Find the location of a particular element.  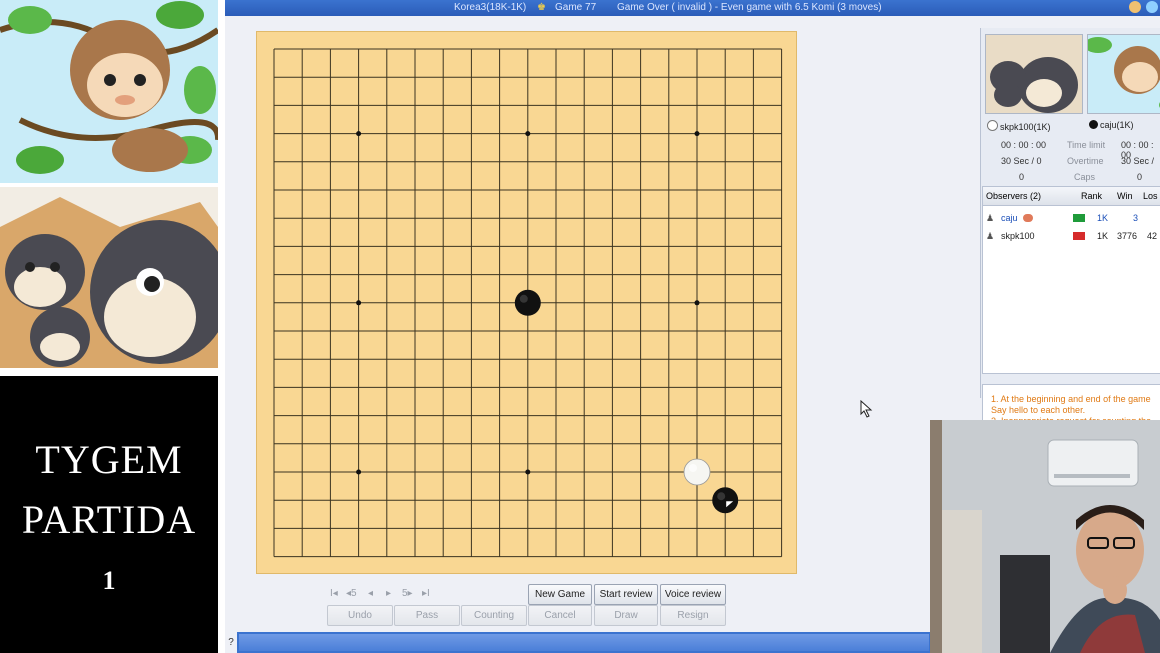

observers-title: Observers (2) is located at coordinates (1014, 196).